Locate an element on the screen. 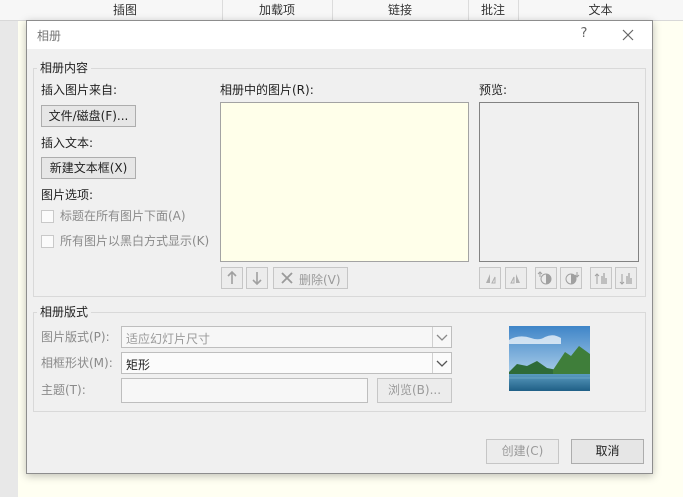 The image size is (683, 497). black-white-checkbox is located at coordinates (47, 241).